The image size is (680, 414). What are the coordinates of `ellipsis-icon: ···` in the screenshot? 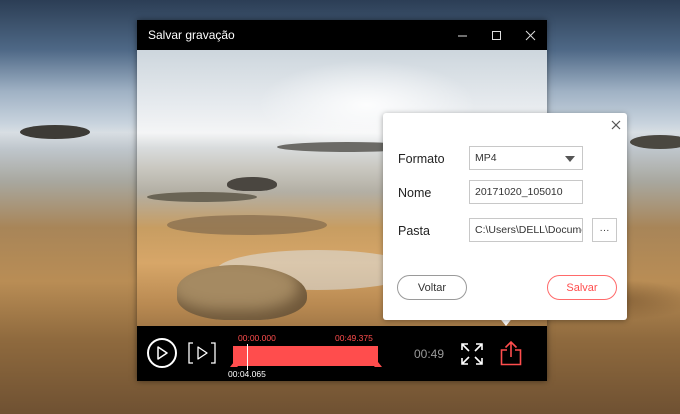 It's located at (604, 230).